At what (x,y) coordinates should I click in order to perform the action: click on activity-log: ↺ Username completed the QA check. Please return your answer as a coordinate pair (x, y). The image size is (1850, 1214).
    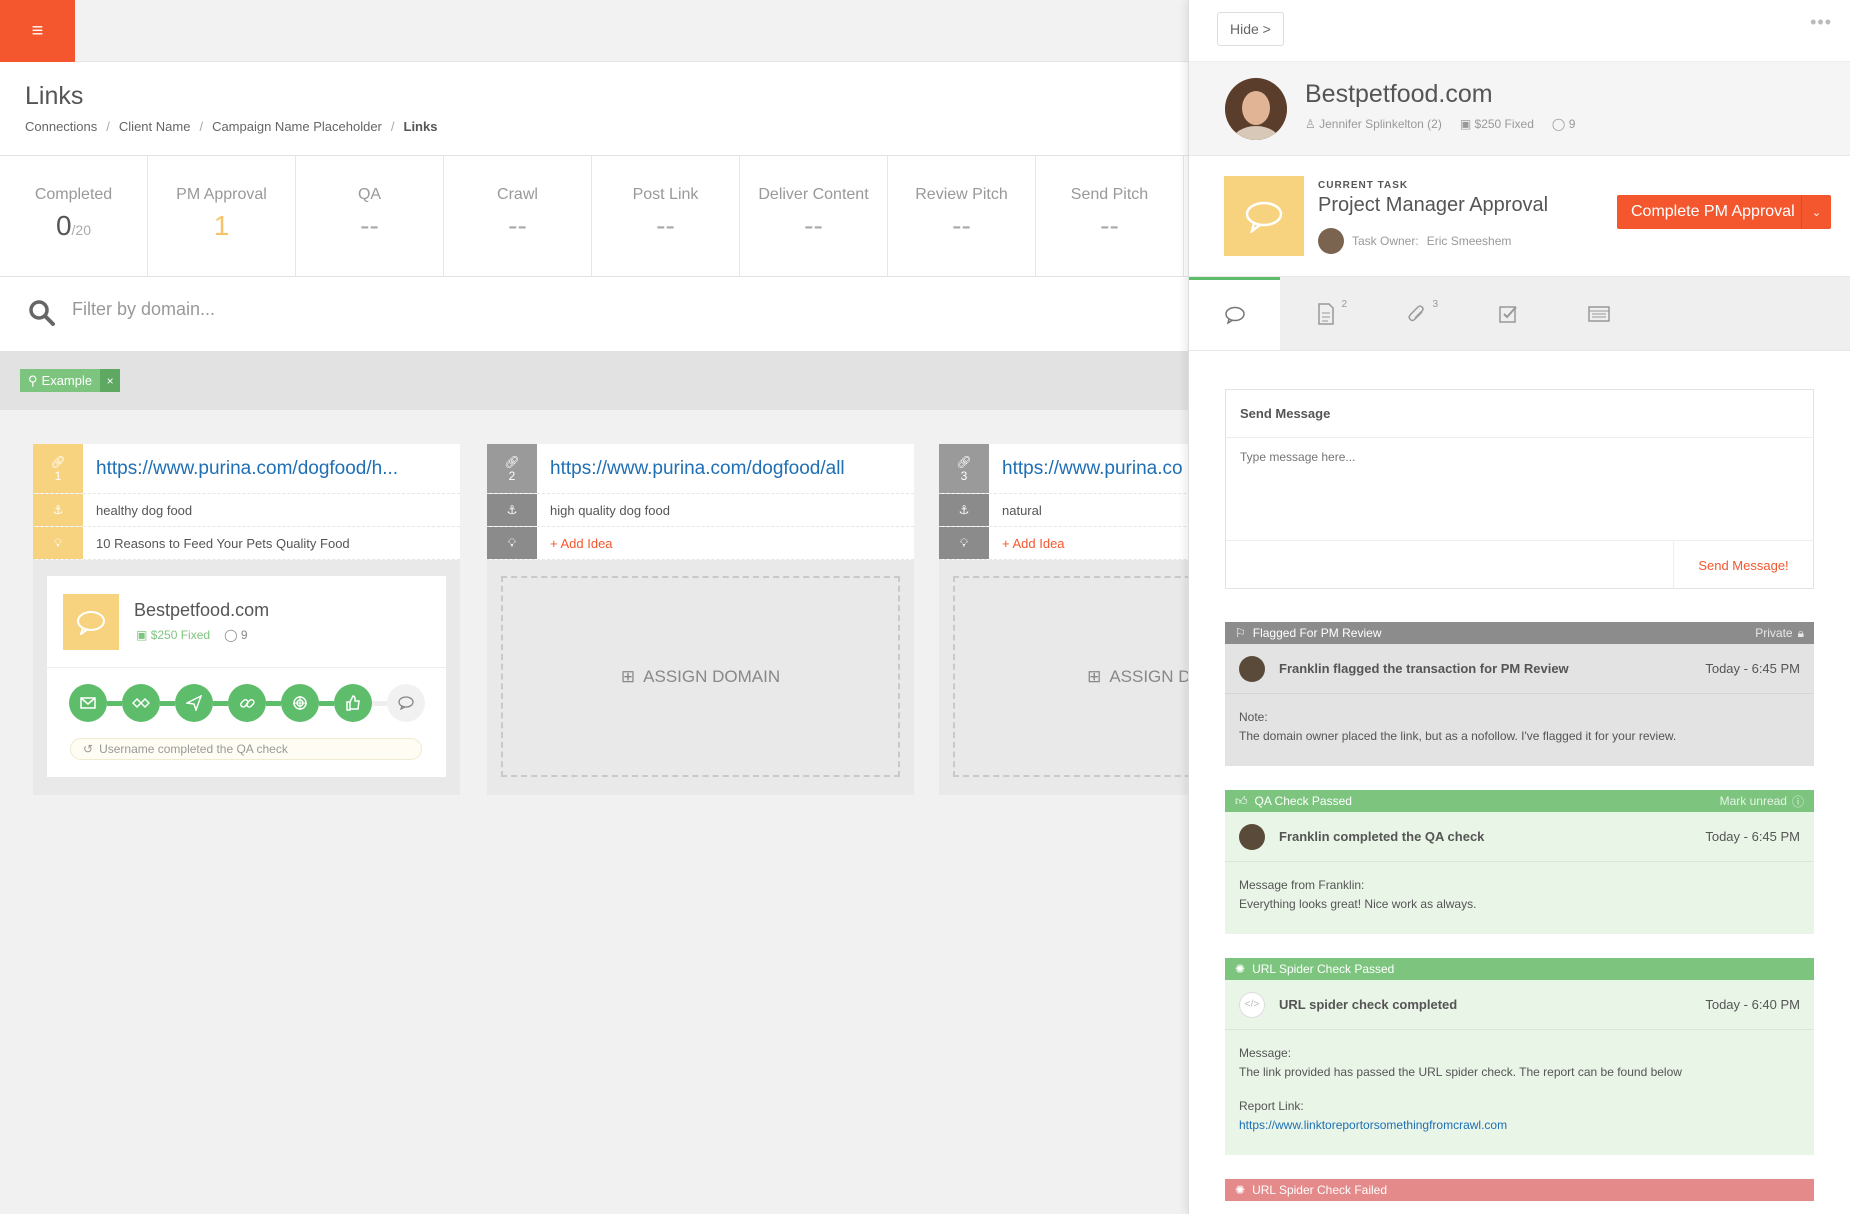
    Looking at the image, I should click on (246, 749).